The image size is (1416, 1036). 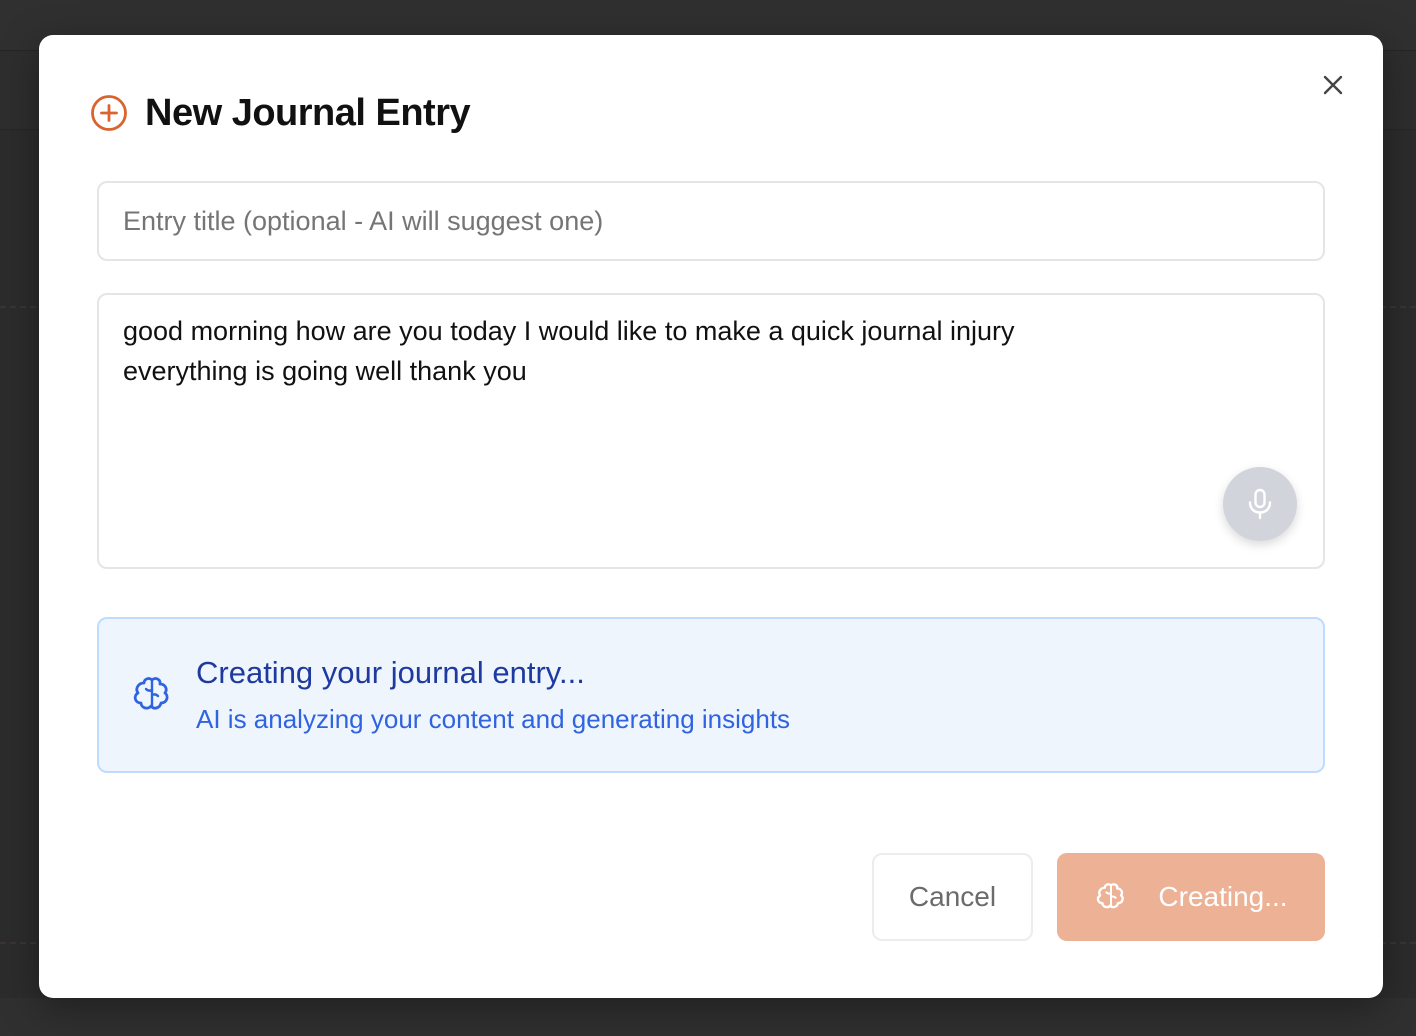 I want to click on microphone-button, so click(x=1260, y=504).